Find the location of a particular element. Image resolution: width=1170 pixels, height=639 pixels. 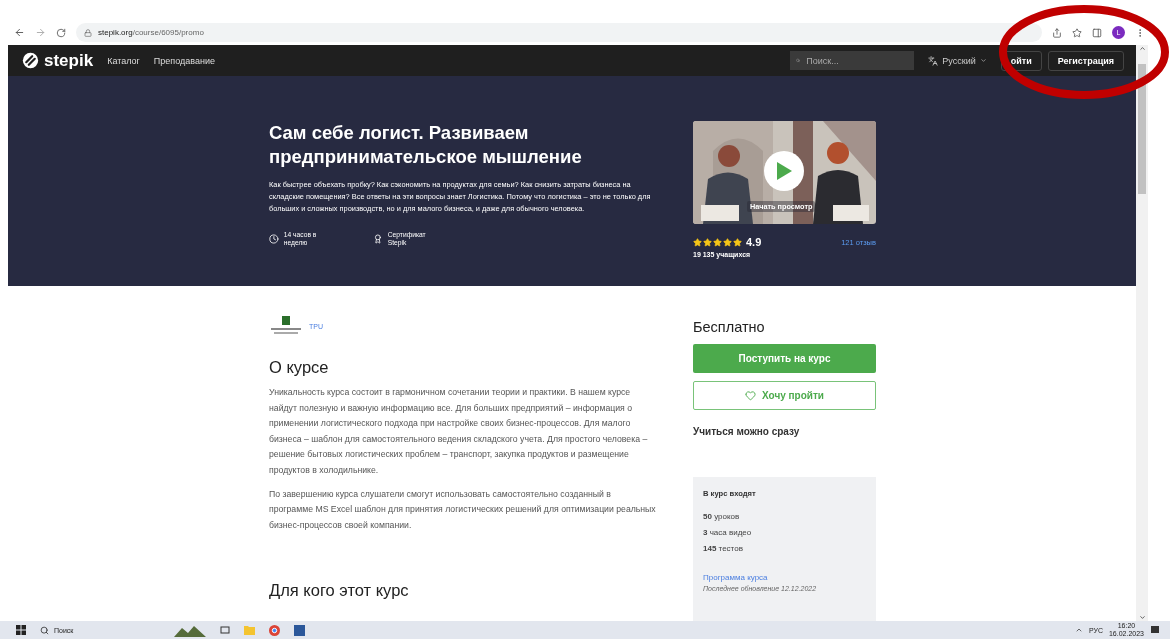

logo-icon is located at coordinates (30, 60).